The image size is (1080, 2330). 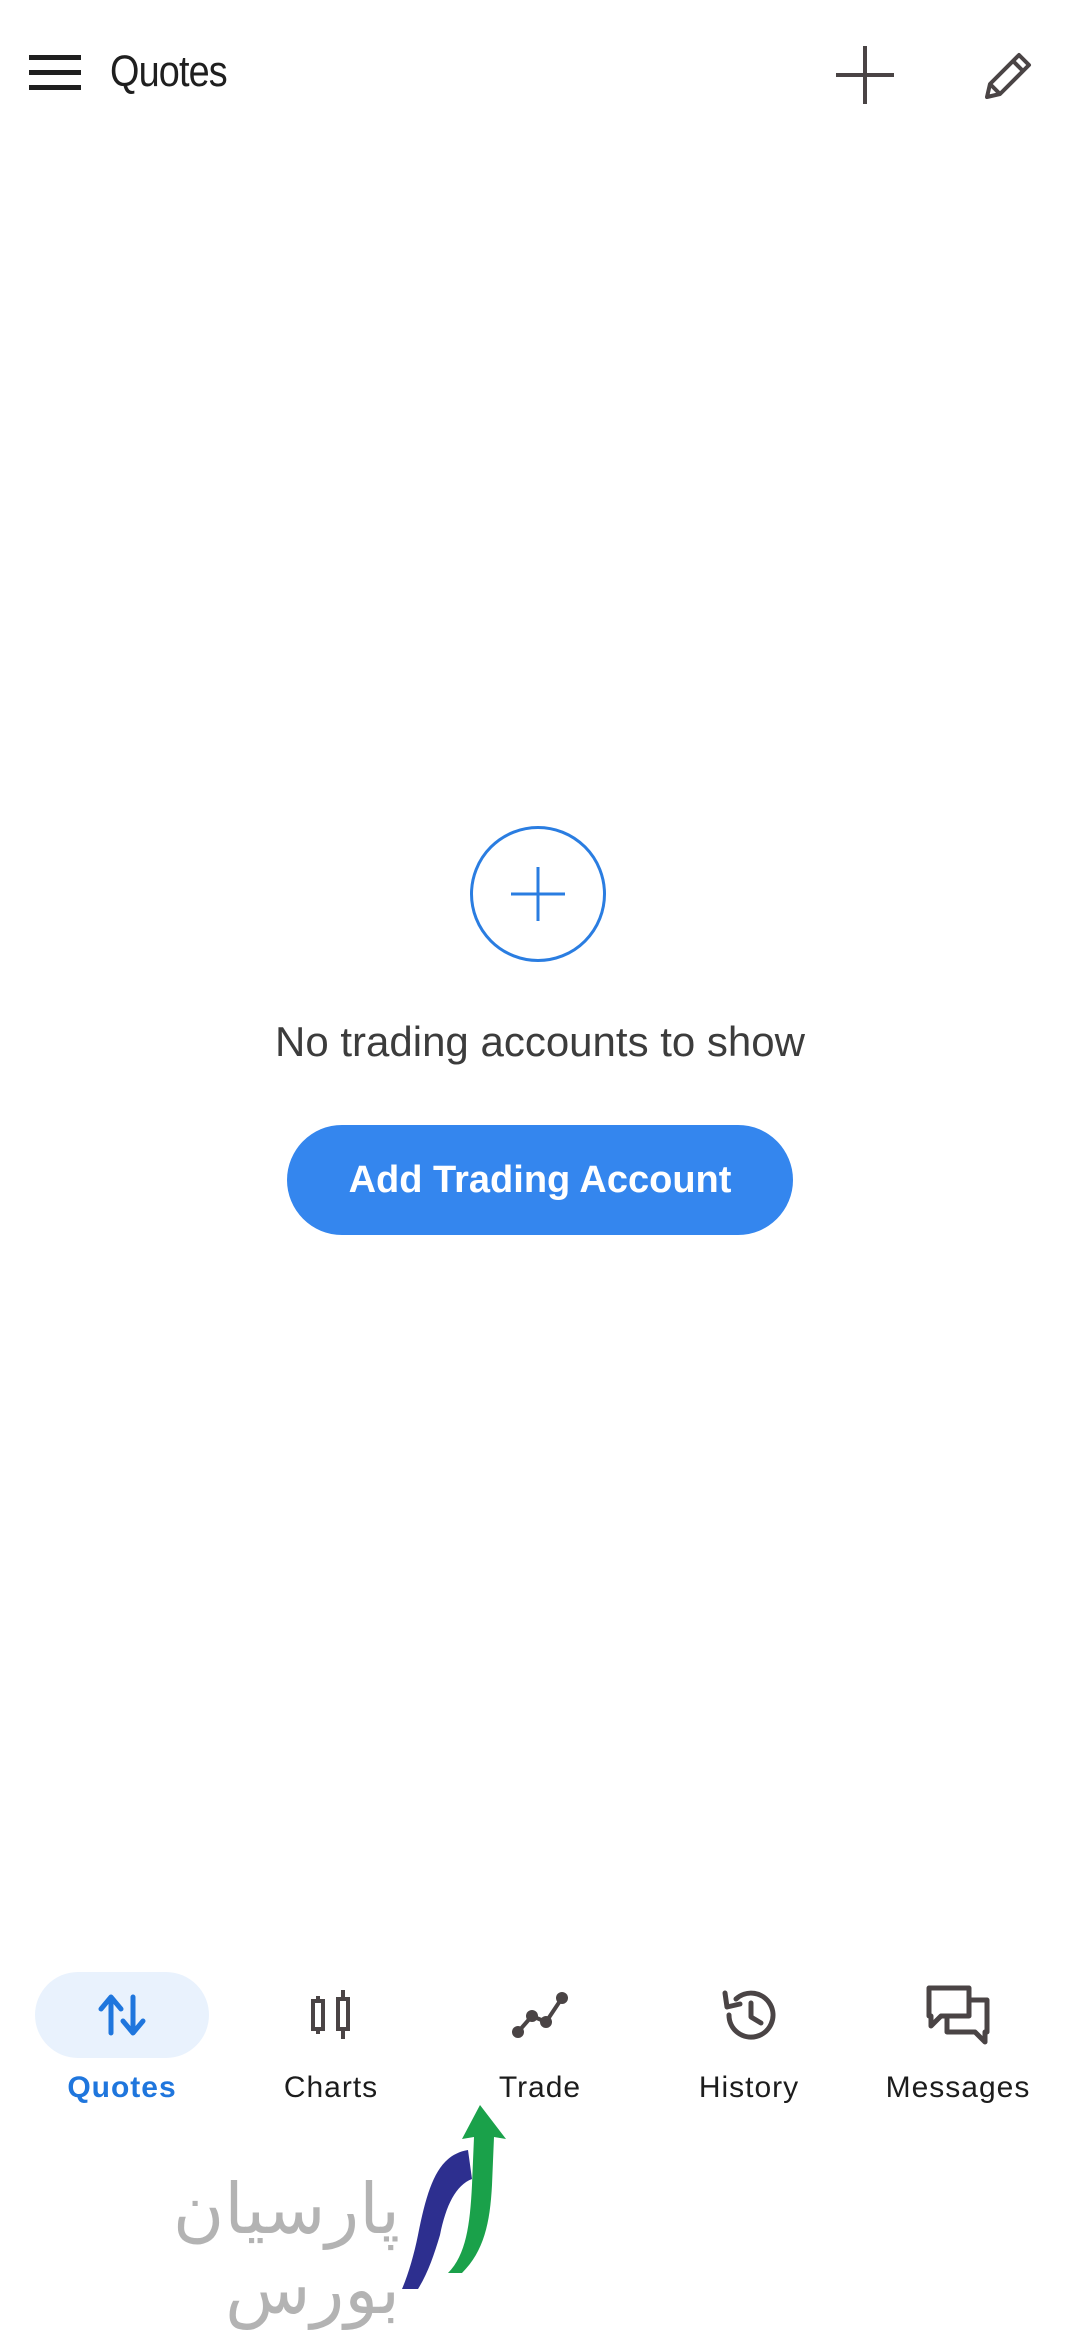 I want to click on nav-active-indicator, so click(x=122, y=2015).